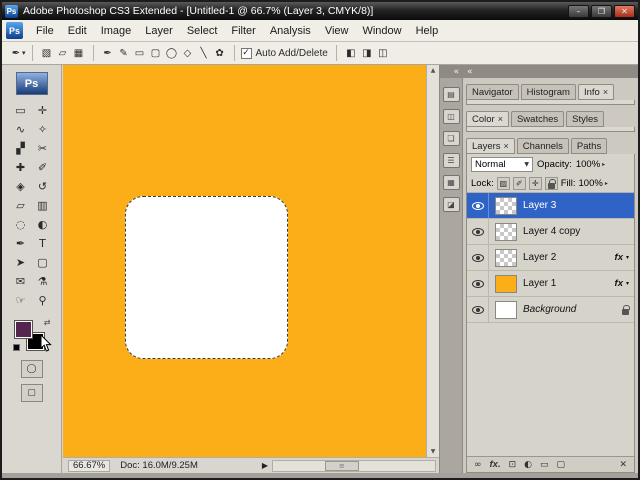 The width and height of the screenshot is (640, 480). Describe the element at coordinates (320, 475) in the screenshot. I see `window-resize-edge` at that location.